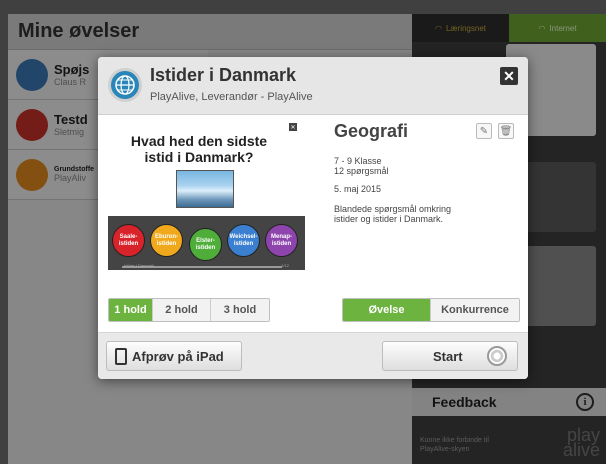 The image size is (606, 464). I want to click on start-label: Start, so click(448, 356).